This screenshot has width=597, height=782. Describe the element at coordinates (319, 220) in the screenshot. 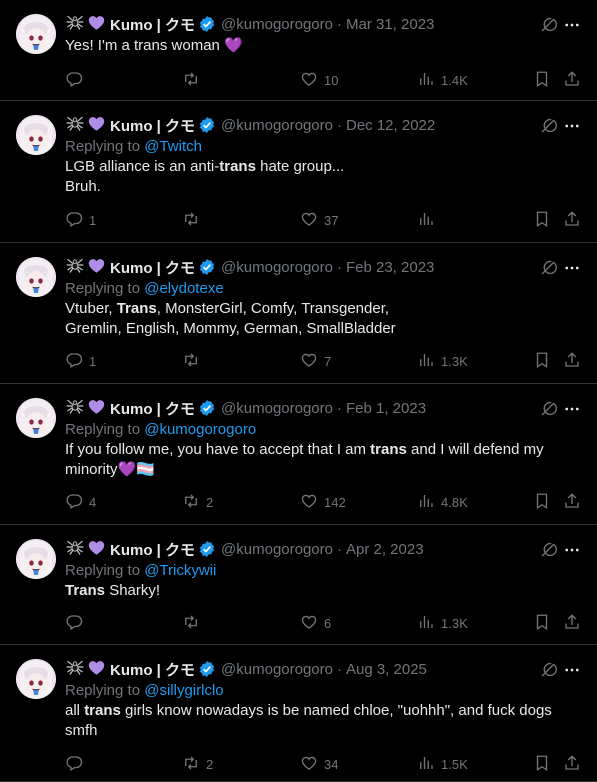

I see `like-button: 37` at that location.